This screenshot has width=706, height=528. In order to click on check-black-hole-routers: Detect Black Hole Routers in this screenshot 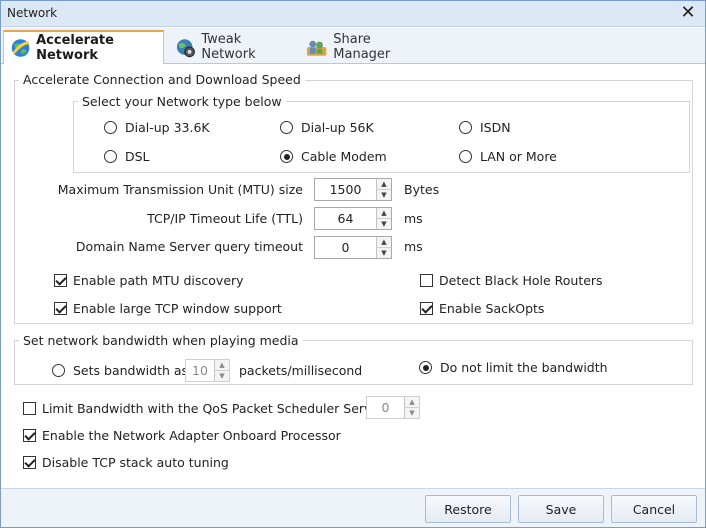, I will do `click(511, 280)`.